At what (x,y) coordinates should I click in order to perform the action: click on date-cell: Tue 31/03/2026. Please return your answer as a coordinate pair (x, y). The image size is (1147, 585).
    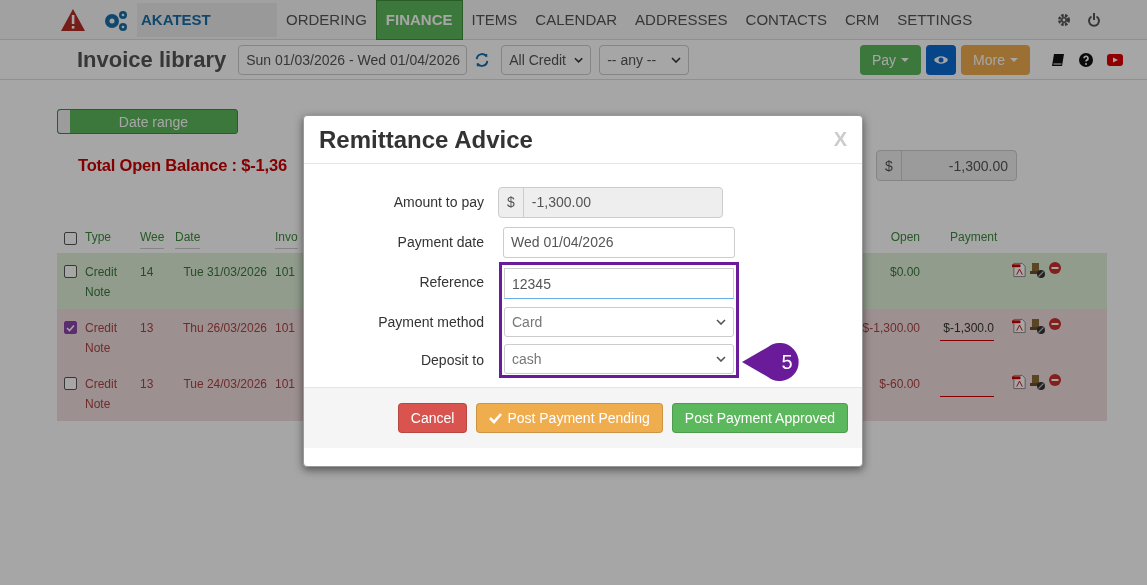
    Looking at the image, I should click on (225, 272).